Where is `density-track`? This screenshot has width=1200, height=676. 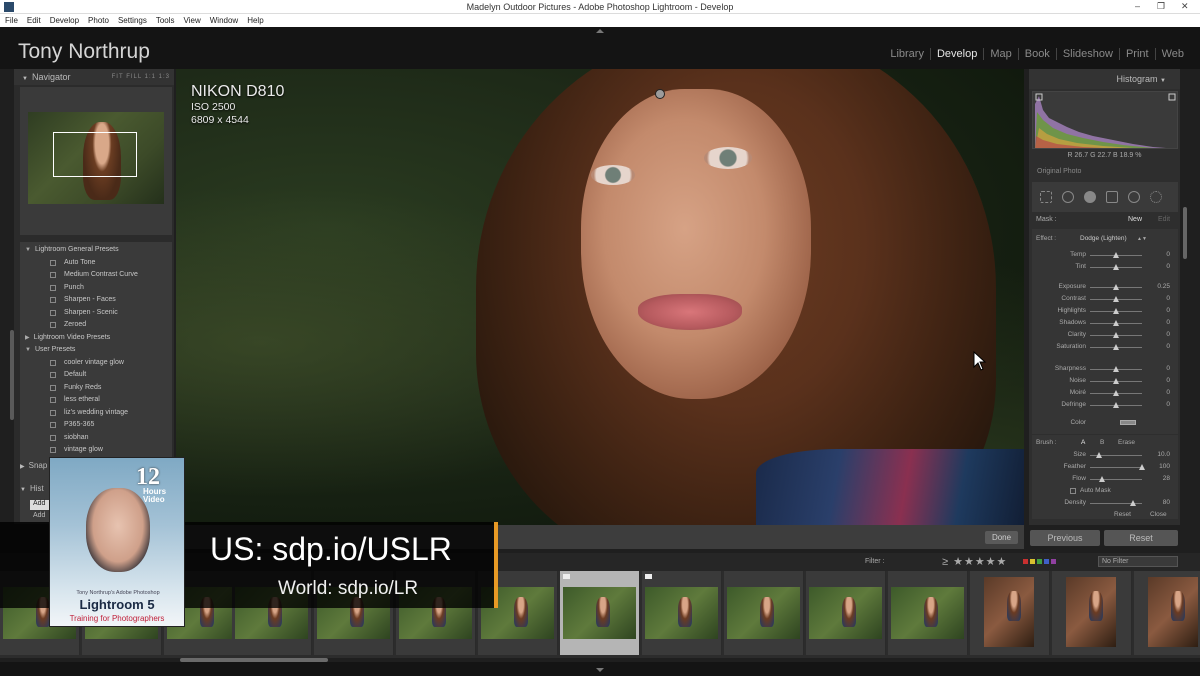 density-track is located at coordinates (1116, 503).